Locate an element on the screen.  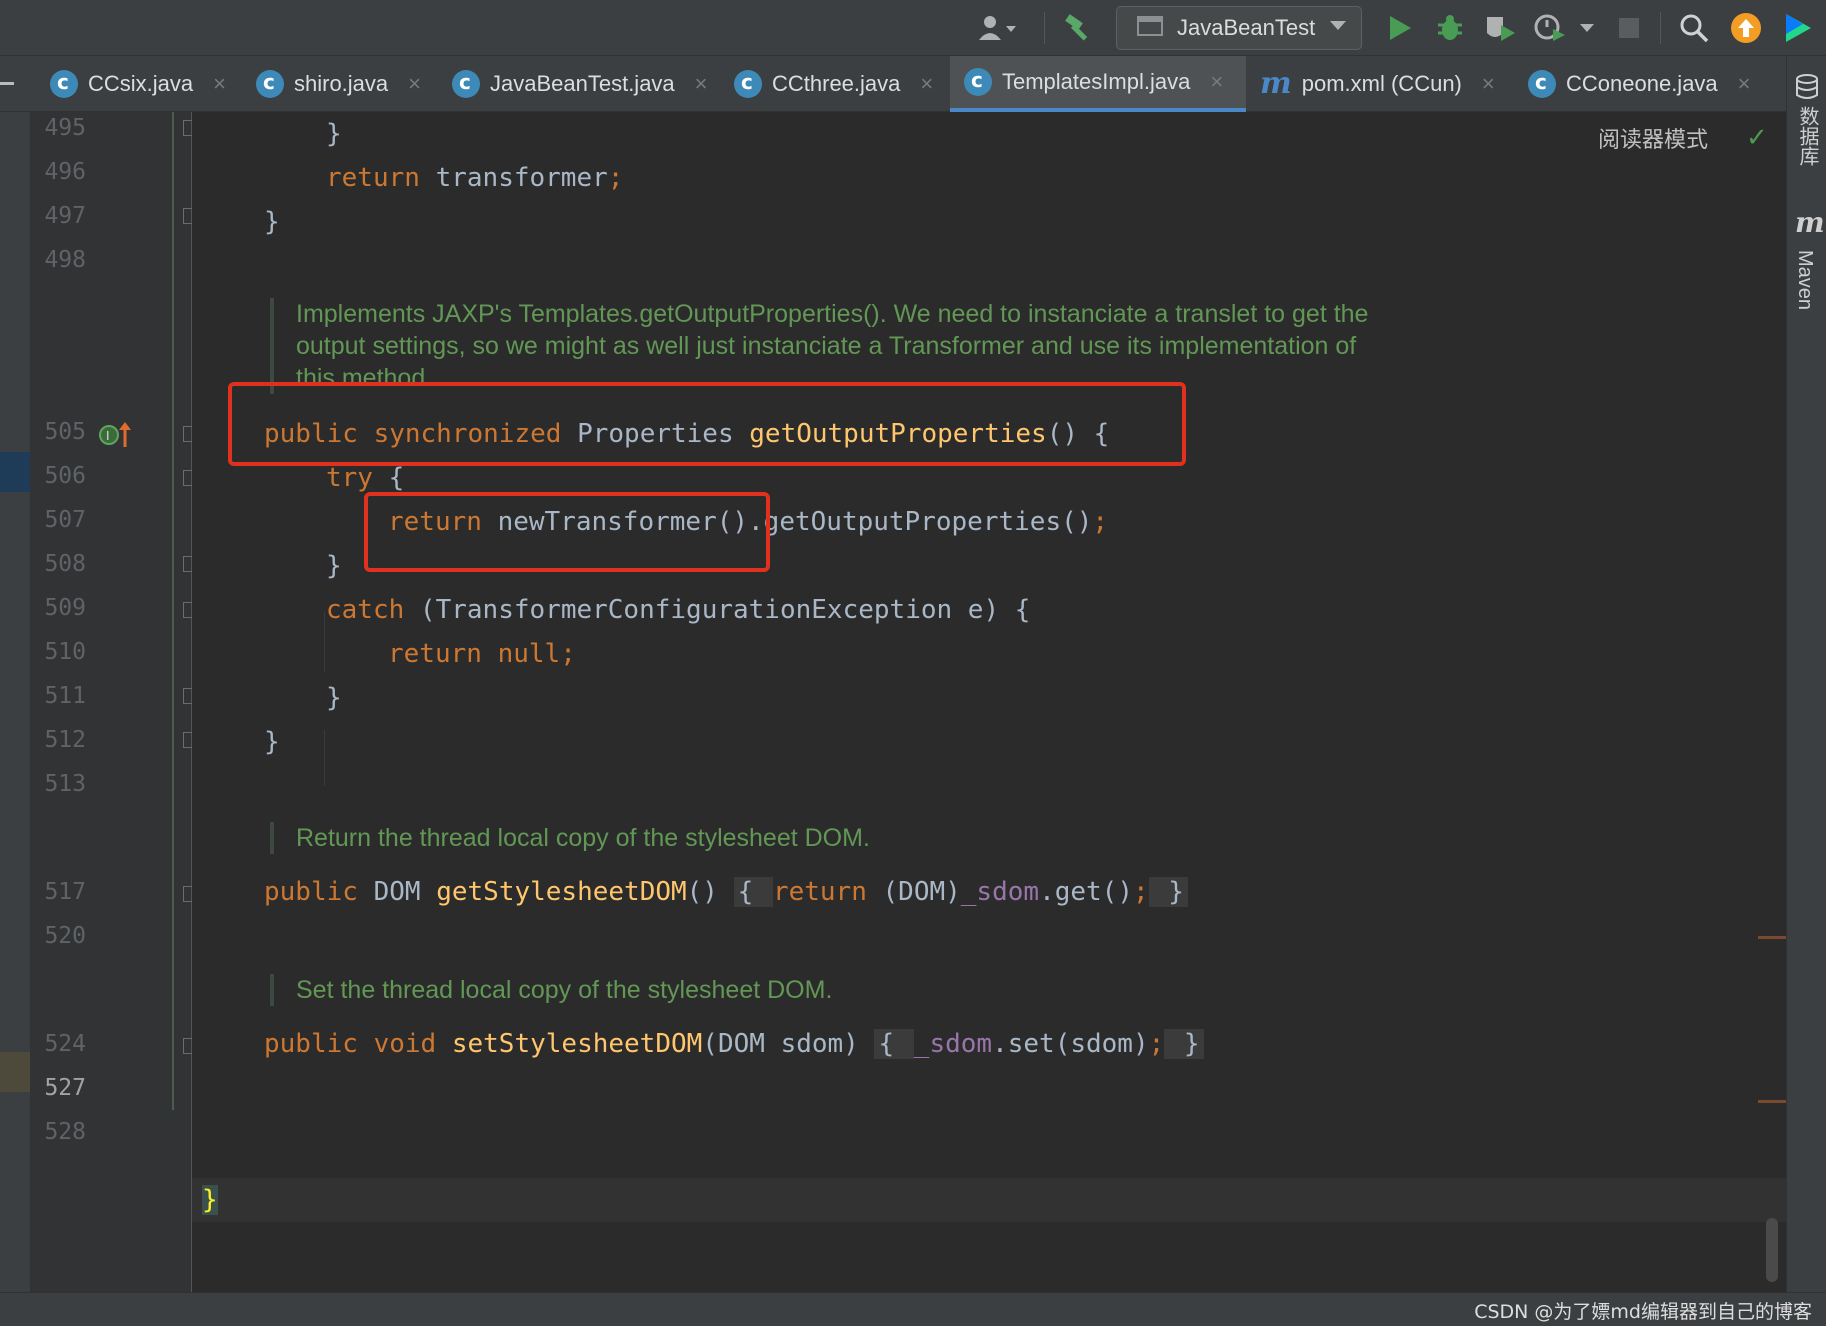
jetbrains-logo-icon is located at coordinates (1798, 28).